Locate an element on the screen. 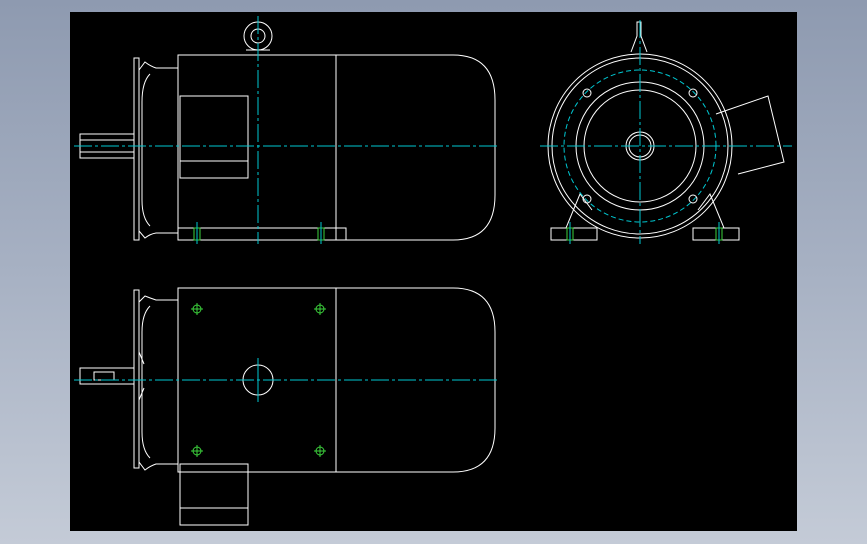  end-view is located at coordinates (666, 132).